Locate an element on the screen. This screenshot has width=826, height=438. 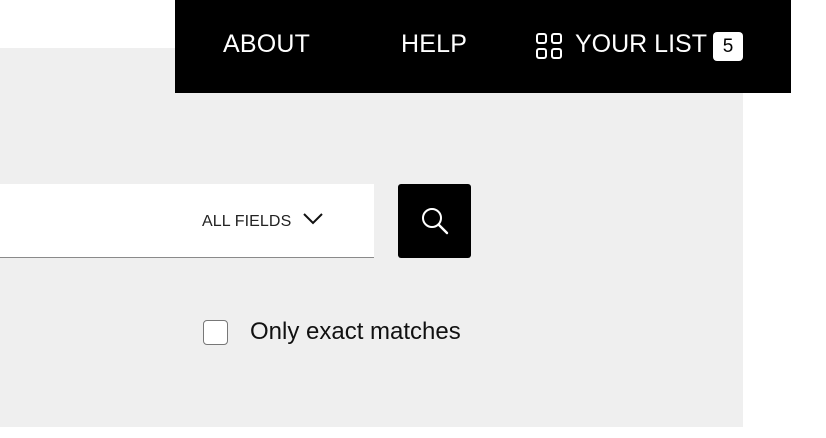
nav-about-link: ABOUT is located at coordinates (266, 44).